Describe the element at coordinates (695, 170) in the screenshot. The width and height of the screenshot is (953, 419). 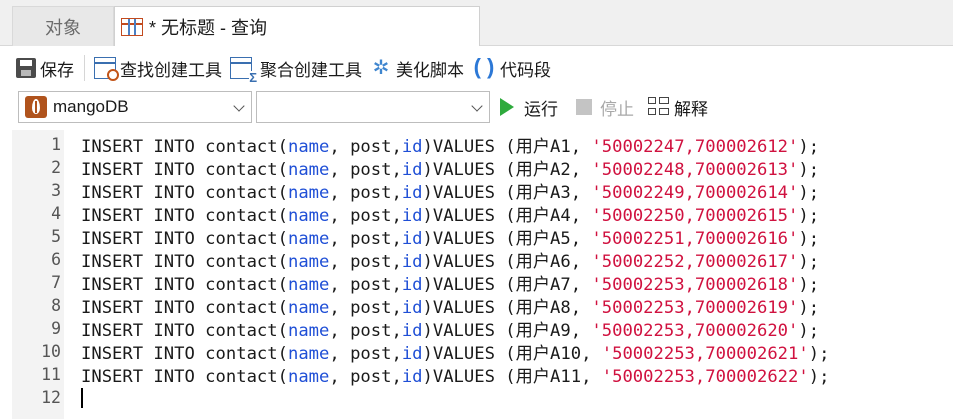
I see `string-literal: '50002248,700002613'` at that location.